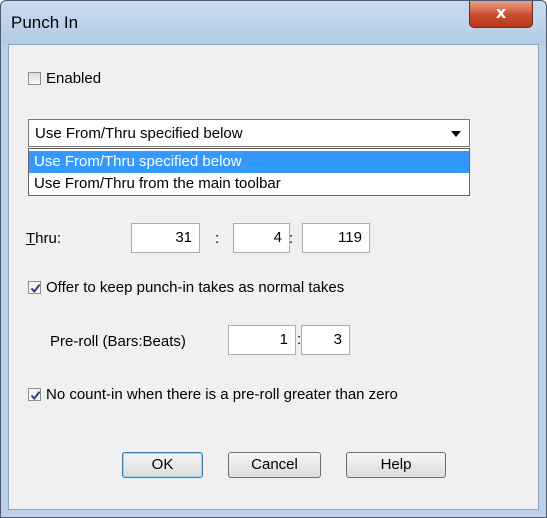 This screenshot has width=547, height=518. What do you see at coordinates (336, 238) in the screenshot?
I see `thru-tick-field: 119` at bounding box center [336, 238].